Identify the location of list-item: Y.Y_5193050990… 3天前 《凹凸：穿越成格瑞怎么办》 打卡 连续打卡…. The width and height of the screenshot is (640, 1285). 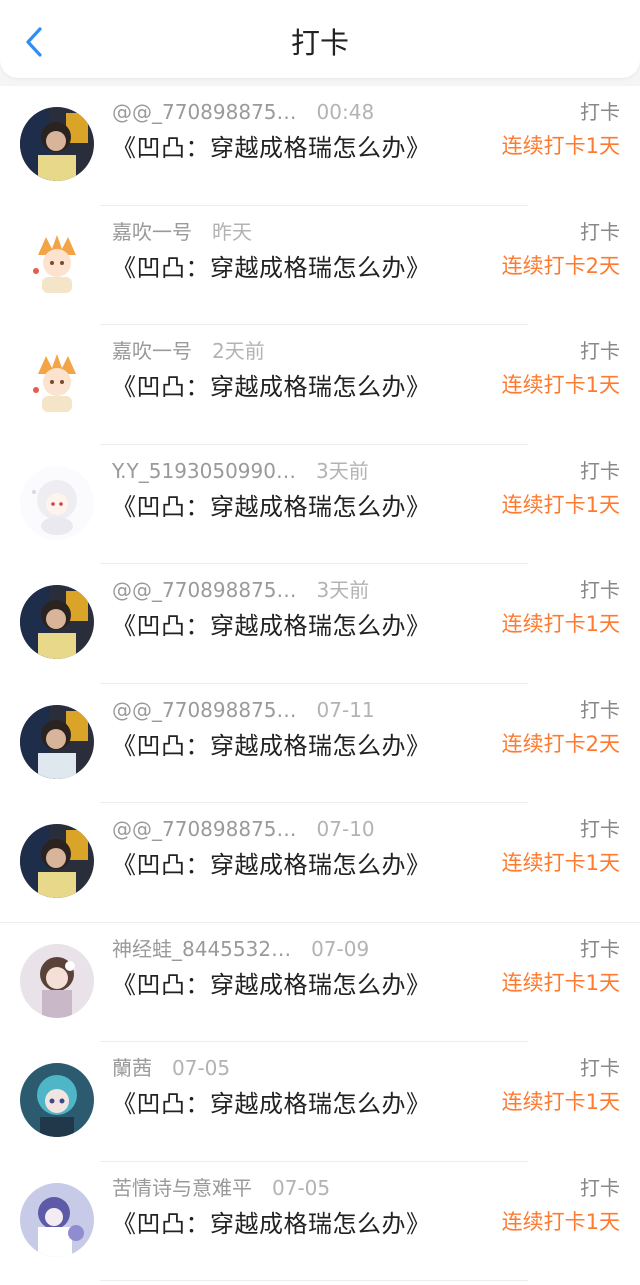
(320, 504).